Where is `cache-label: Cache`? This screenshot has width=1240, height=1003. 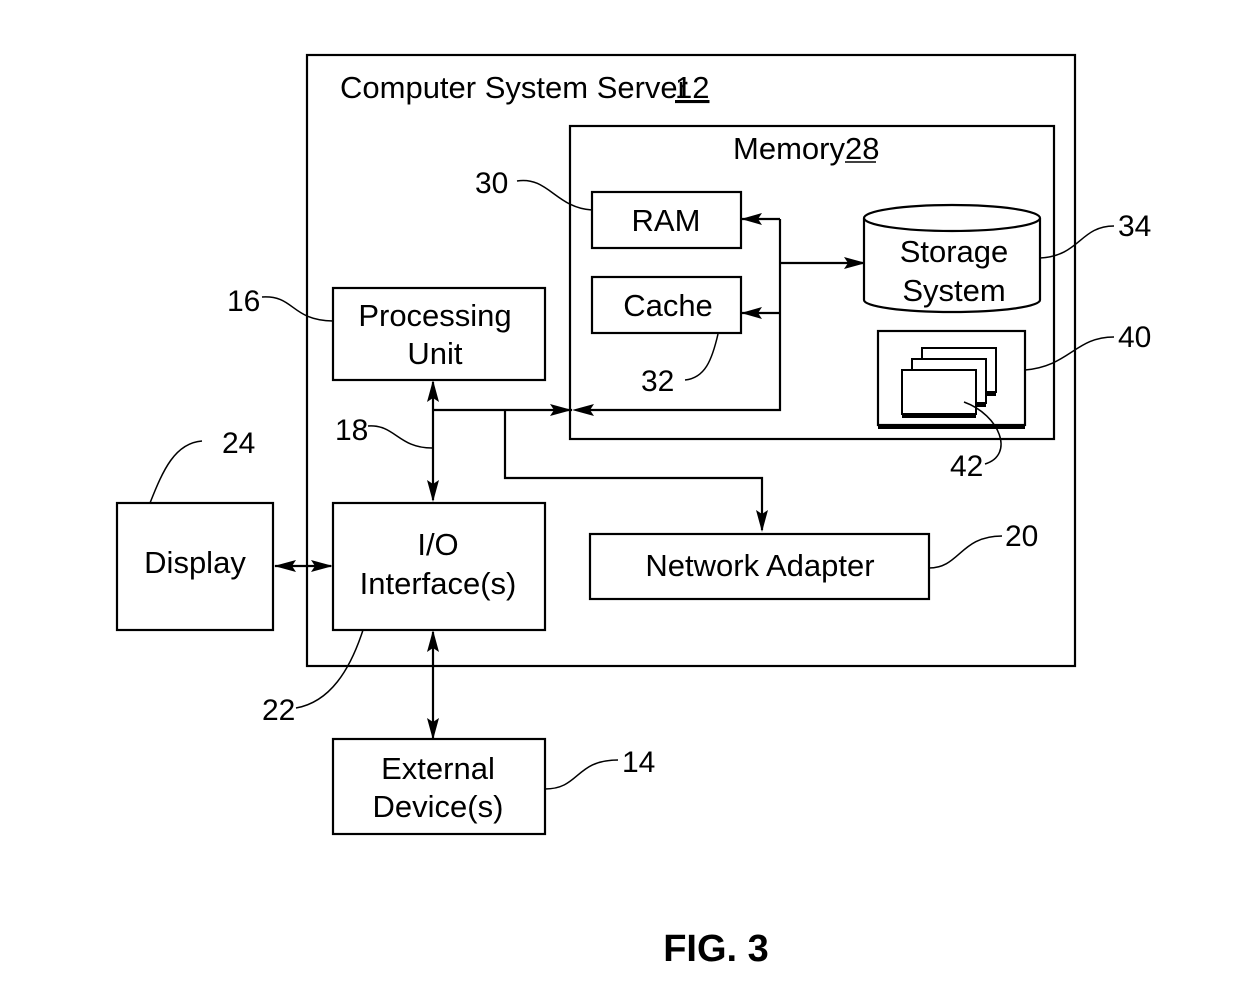
cache-label: Cache is located at coordinates (668, 305).